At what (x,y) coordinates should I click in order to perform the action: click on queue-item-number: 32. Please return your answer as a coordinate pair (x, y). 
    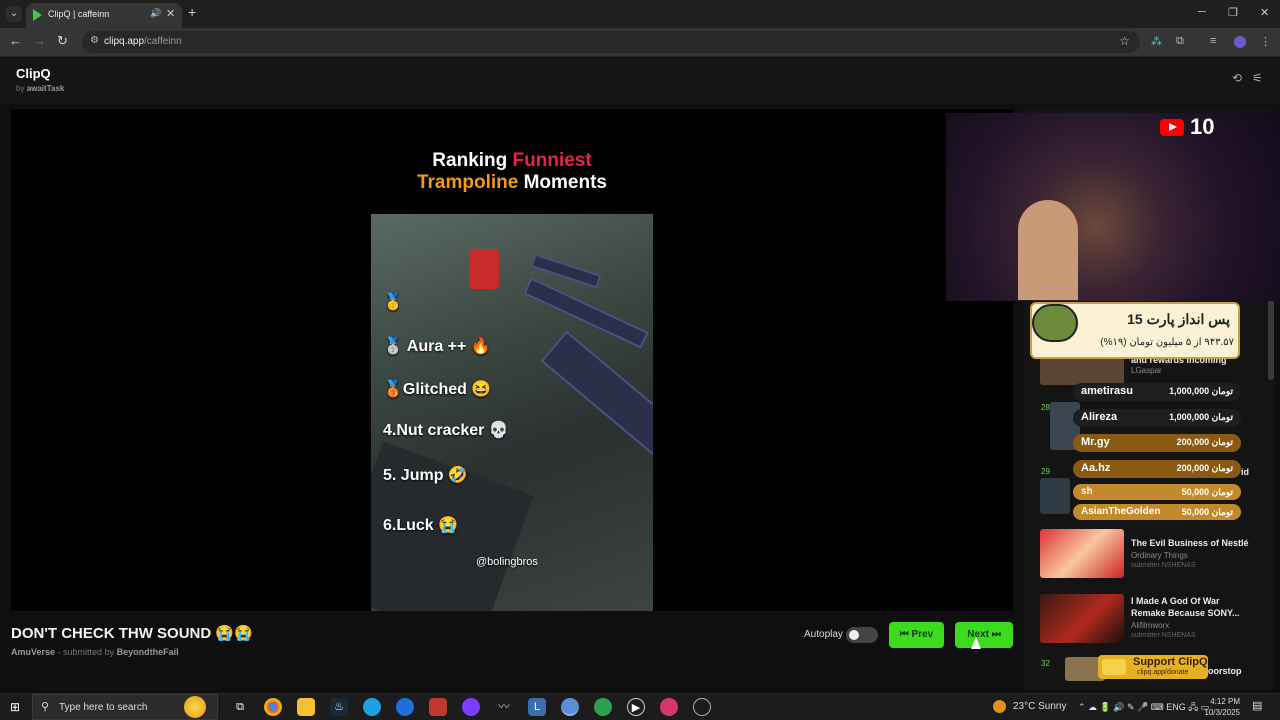
    Looking at the image, I should click on (1045, 663).